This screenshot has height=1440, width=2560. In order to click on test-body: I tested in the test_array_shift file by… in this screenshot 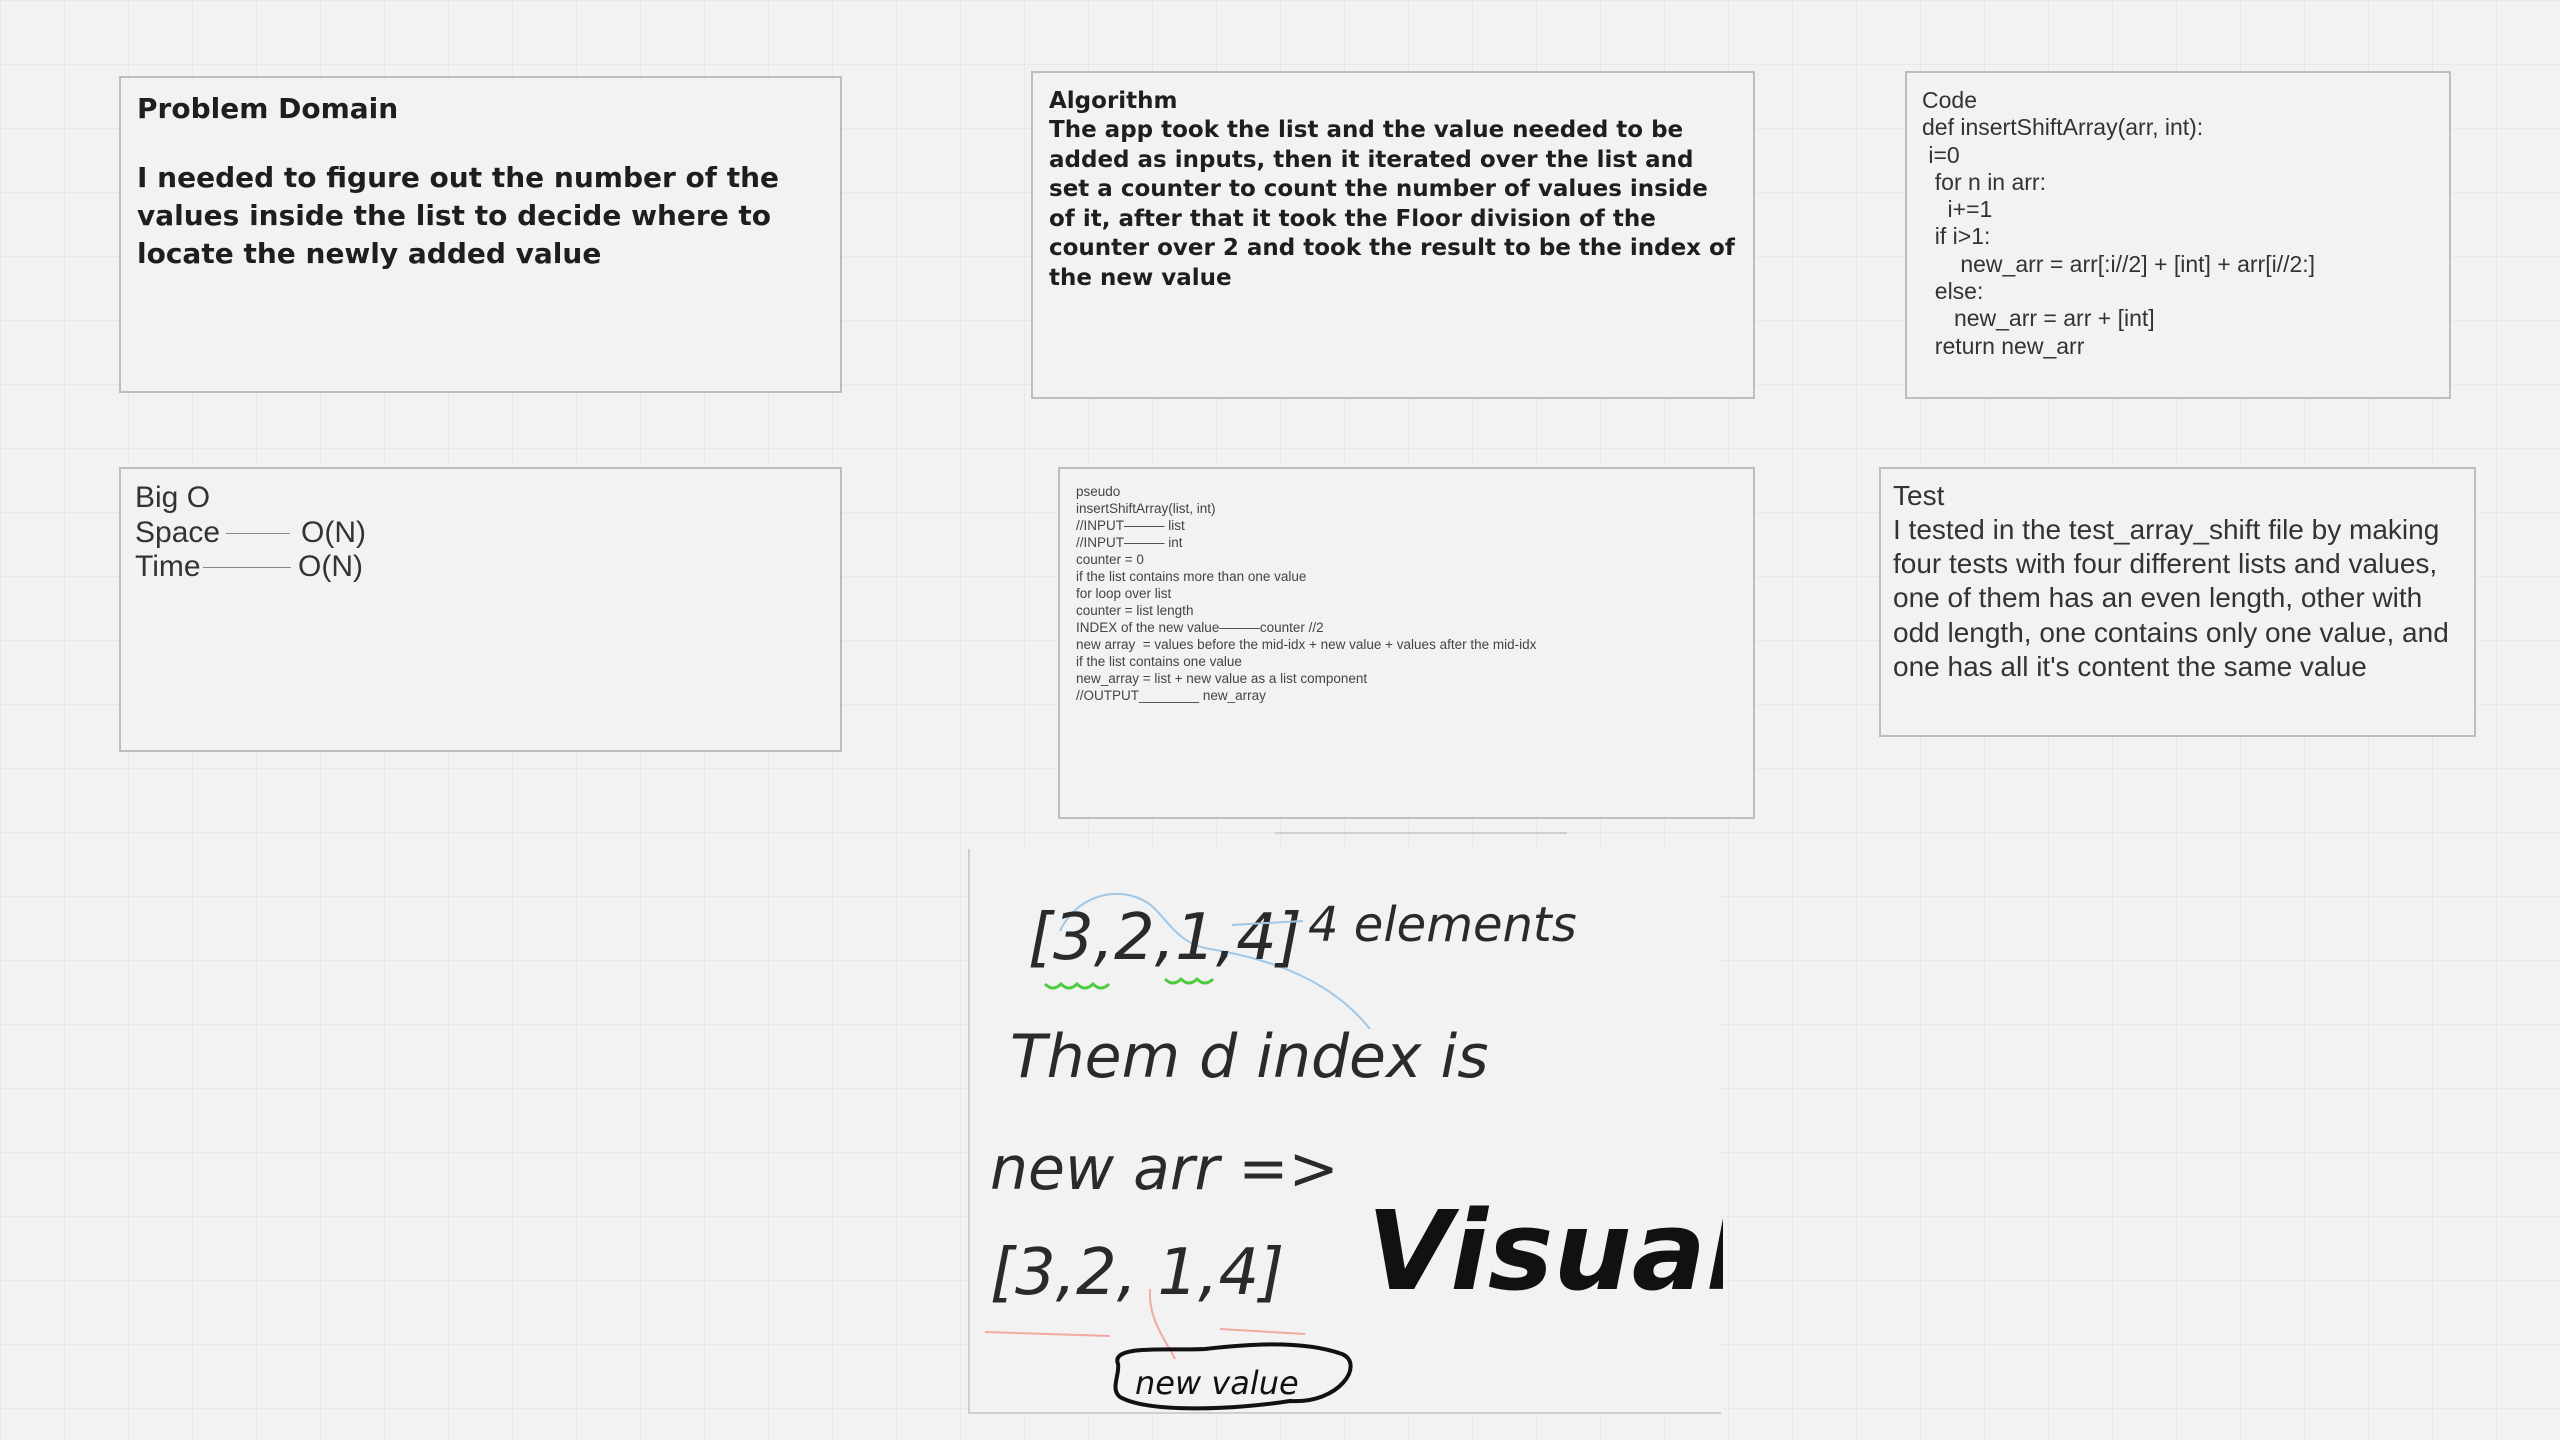, I will do `click(2171, 598)`.